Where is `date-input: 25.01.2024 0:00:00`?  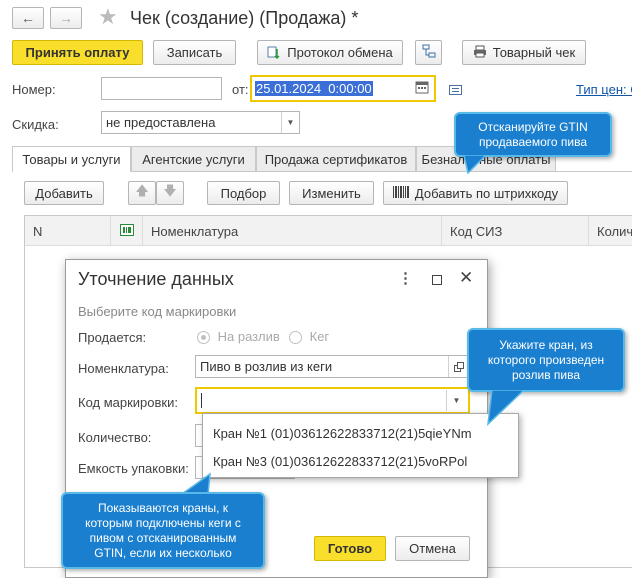
date-input: 25.01.2024 0:00:00 is located at coordinates (343, 88).